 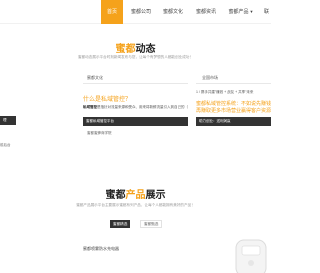 I want to click on nav-item-contact: 联, so click(x=266, y=12).